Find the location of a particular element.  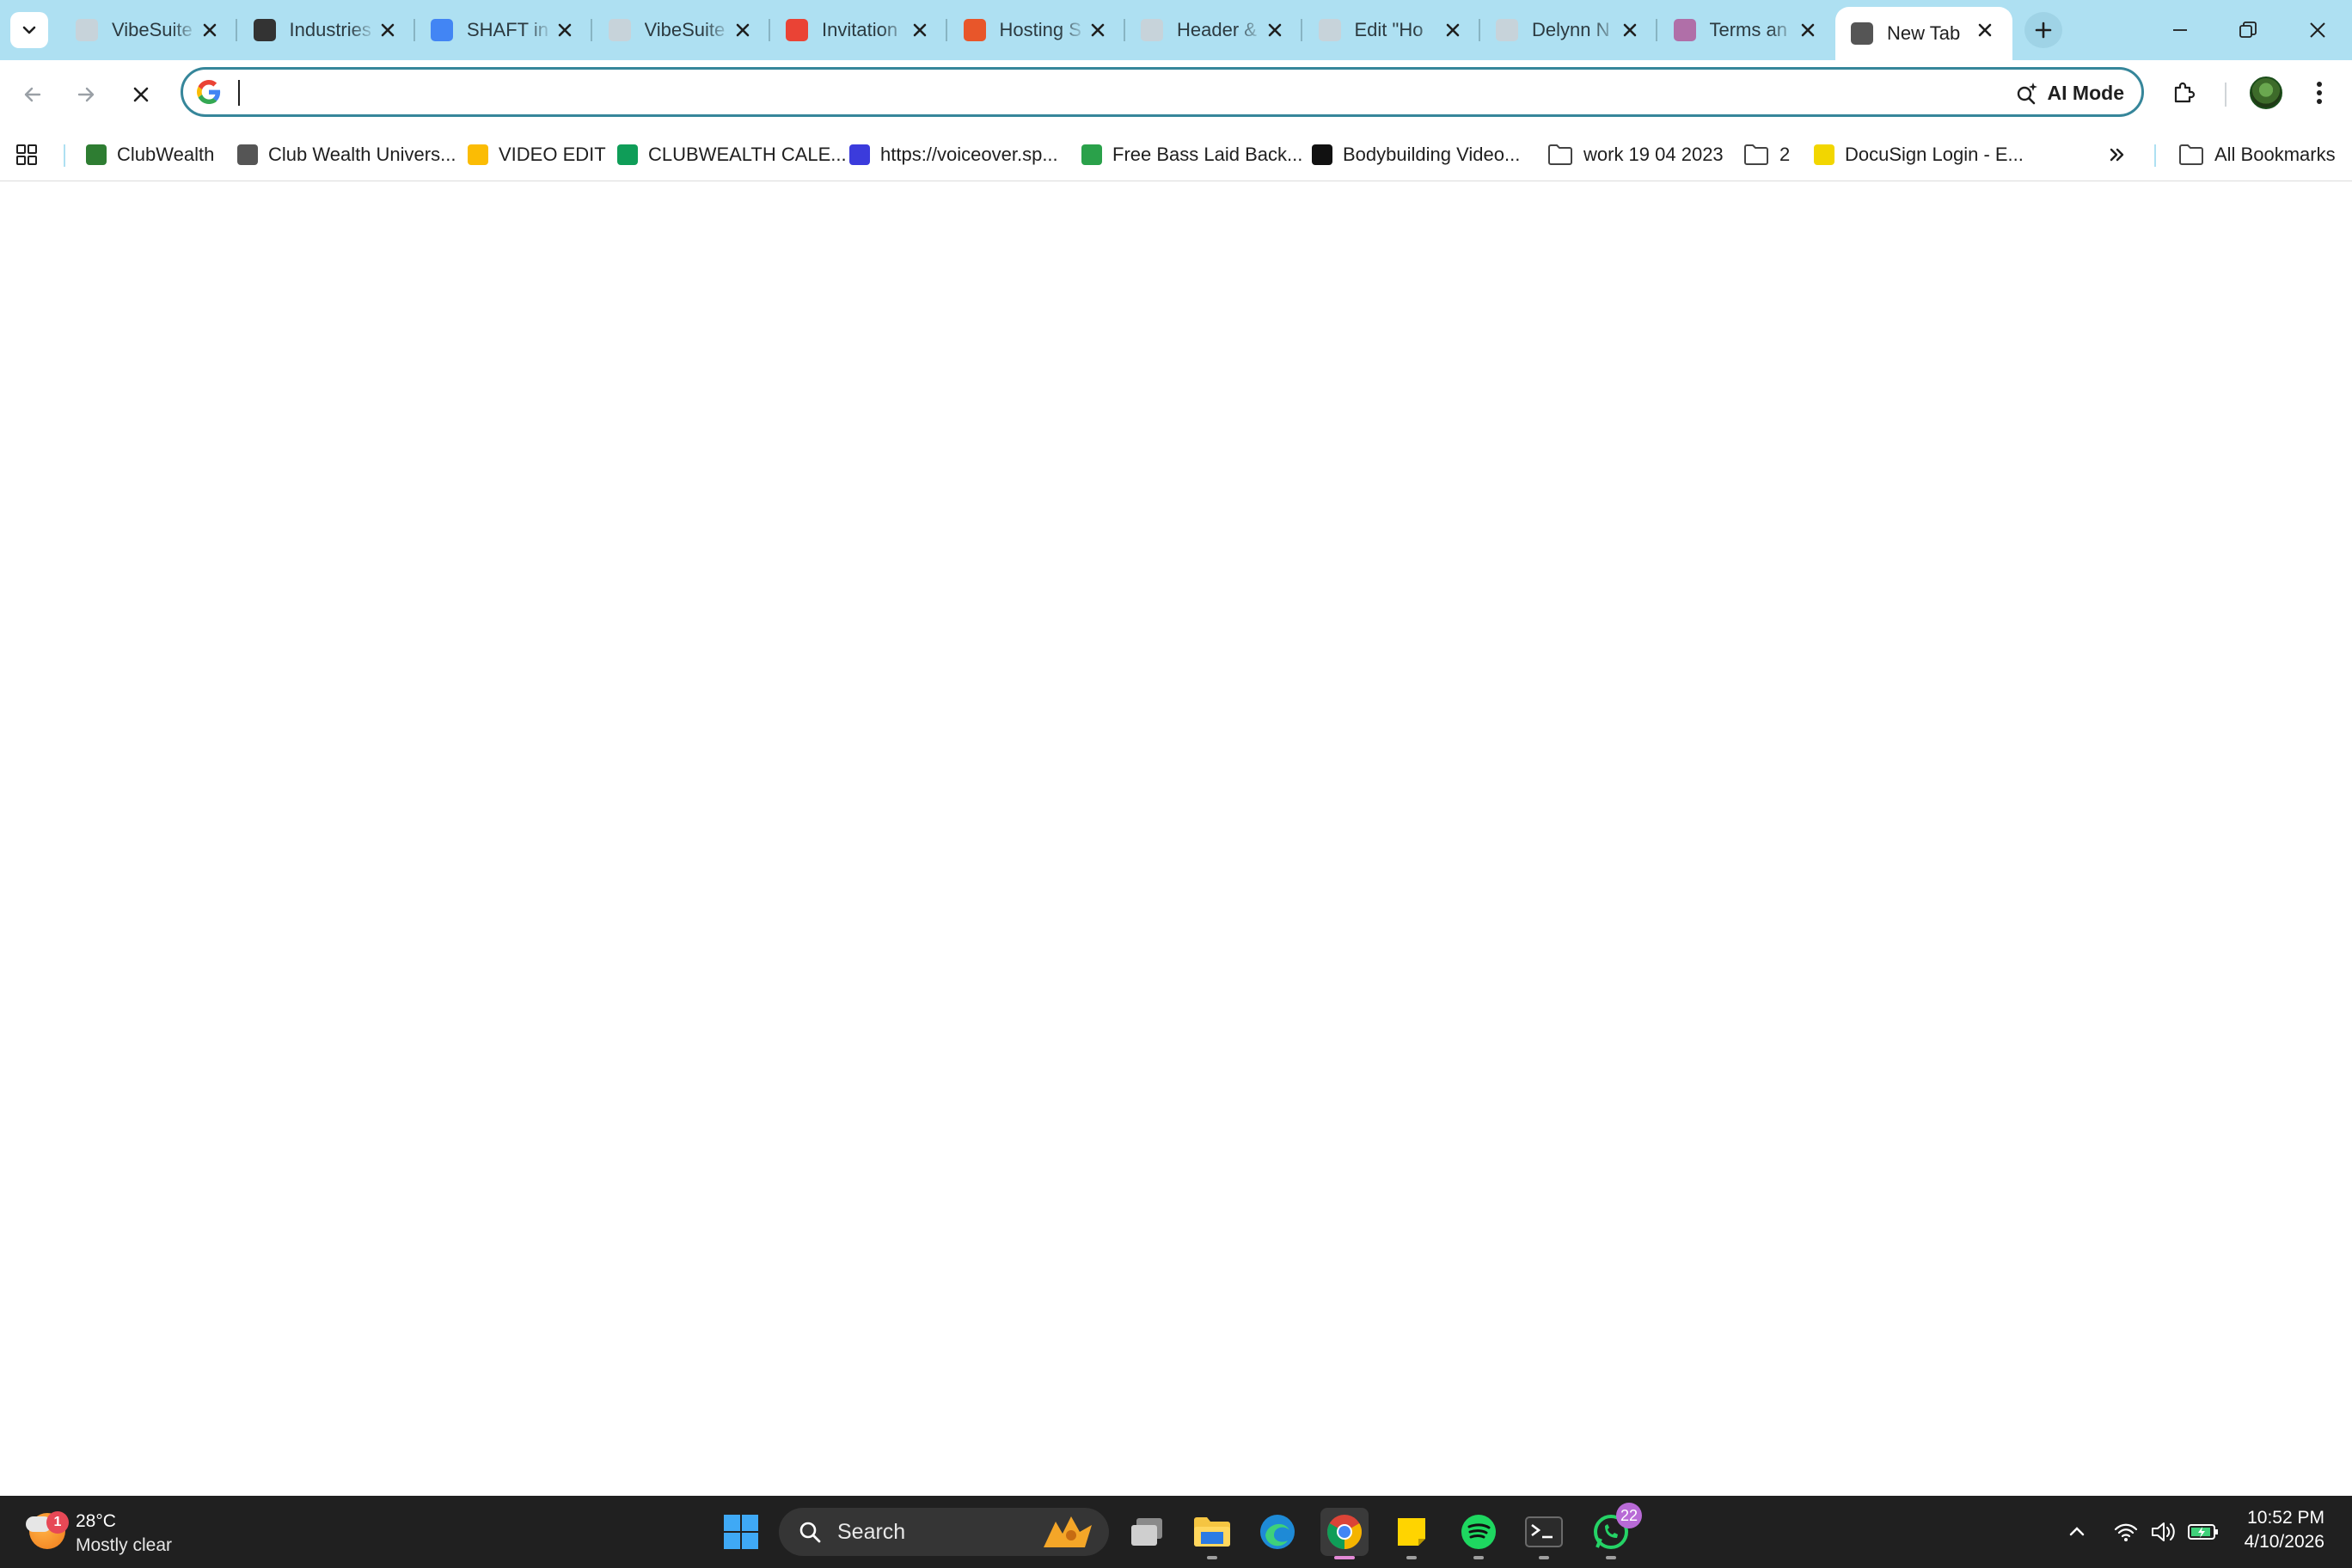

close-window-button is located at coordinates (2317, 30).